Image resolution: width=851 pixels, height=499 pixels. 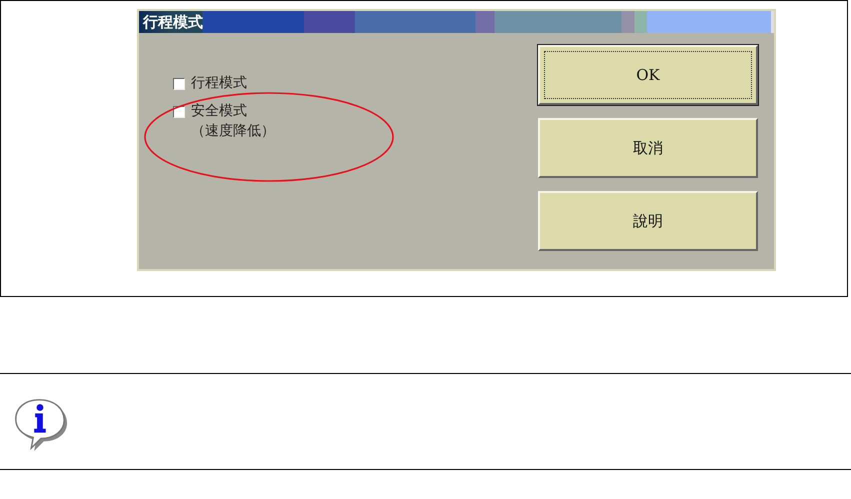 What do you see at coordinates (173, 22) in the screenshot?
I see `window-title: 行程模式` at bounding box center [173, 22].